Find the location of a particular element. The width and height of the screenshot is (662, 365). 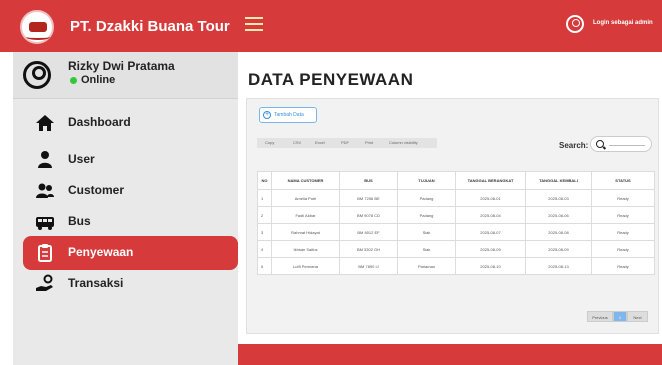

table-cell: 4 is located at coordinates (264, 249).